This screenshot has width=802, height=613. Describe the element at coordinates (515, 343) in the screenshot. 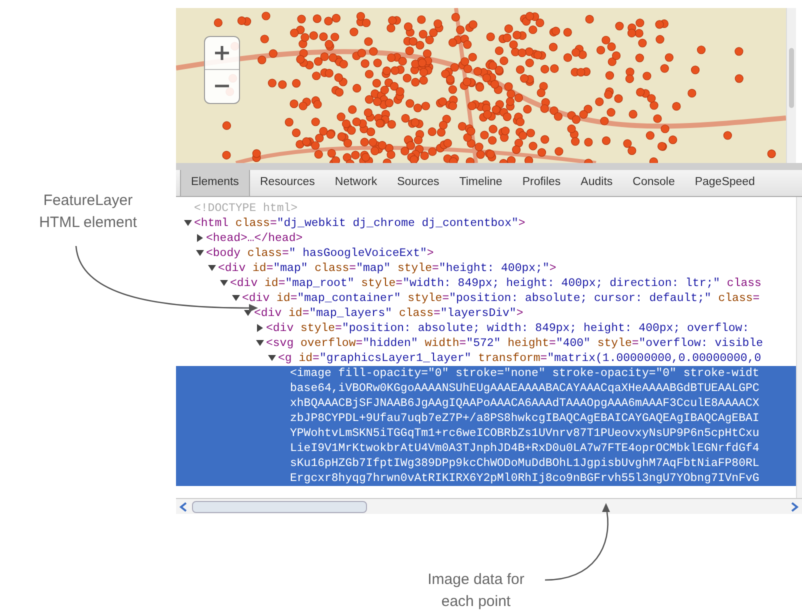

I see `code-line: <svg overflow="hidden" width="572" height="400" style="overflow: visible` at that location.